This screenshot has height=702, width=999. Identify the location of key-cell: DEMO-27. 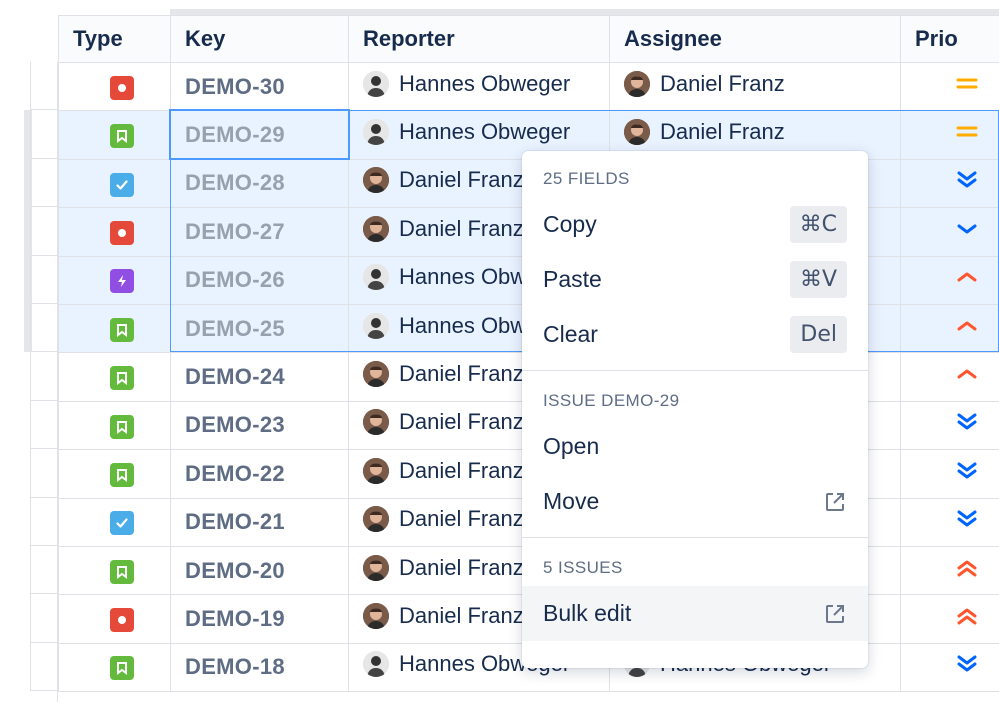
(259, 232).